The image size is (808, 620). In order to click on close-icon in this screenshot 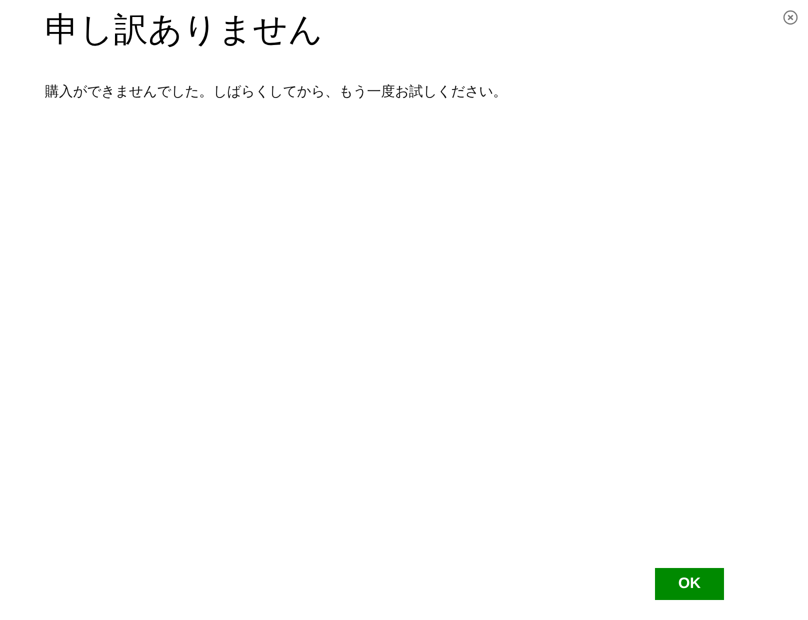, I will do `click(790, 17)`.